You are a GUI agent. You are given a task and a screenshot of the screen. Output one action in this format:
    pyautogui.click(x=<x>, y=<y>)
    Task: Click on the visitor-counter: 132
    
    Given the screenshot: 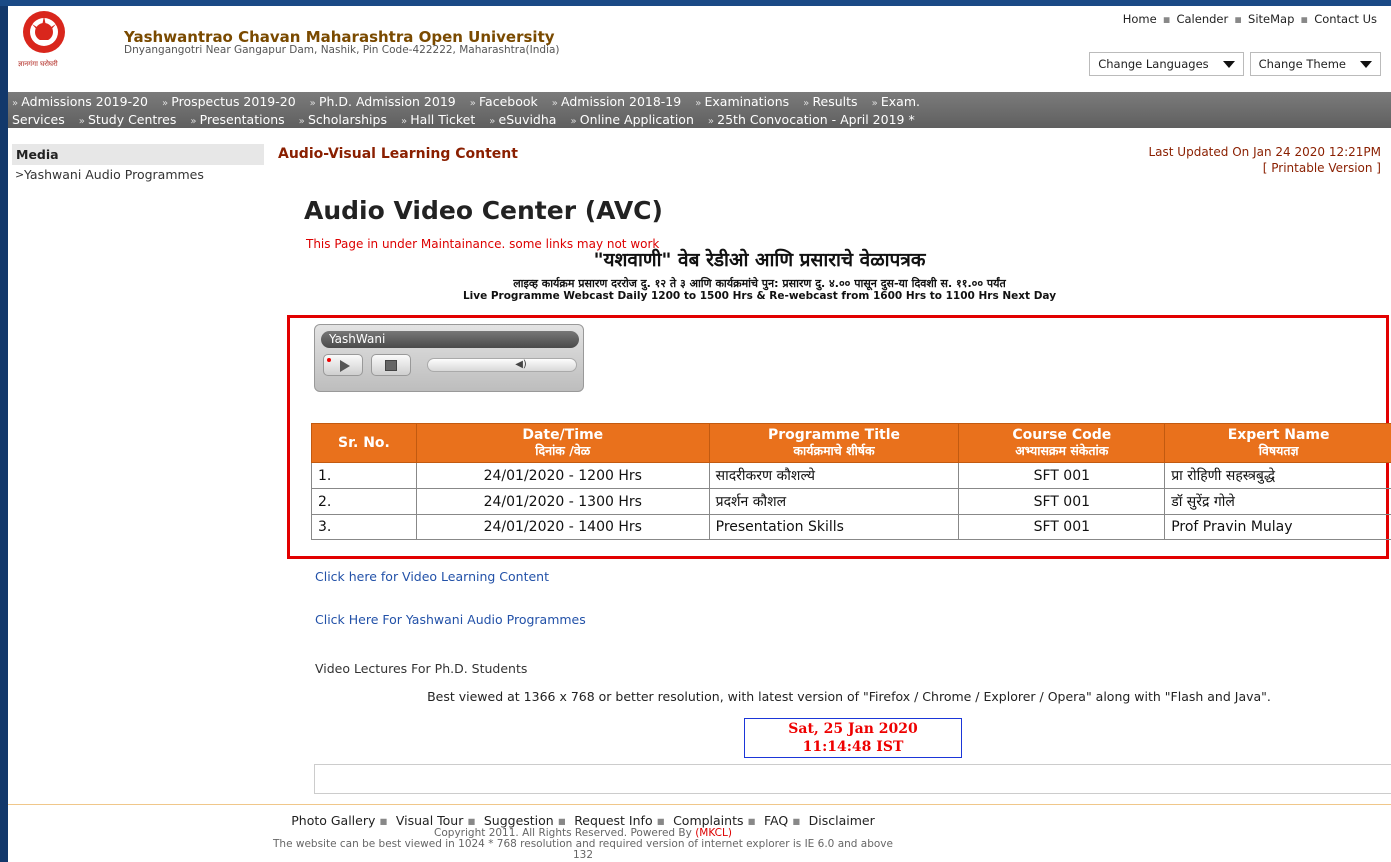 What is the action you would take?
    pyautogui.click(x=583, y=855)
    